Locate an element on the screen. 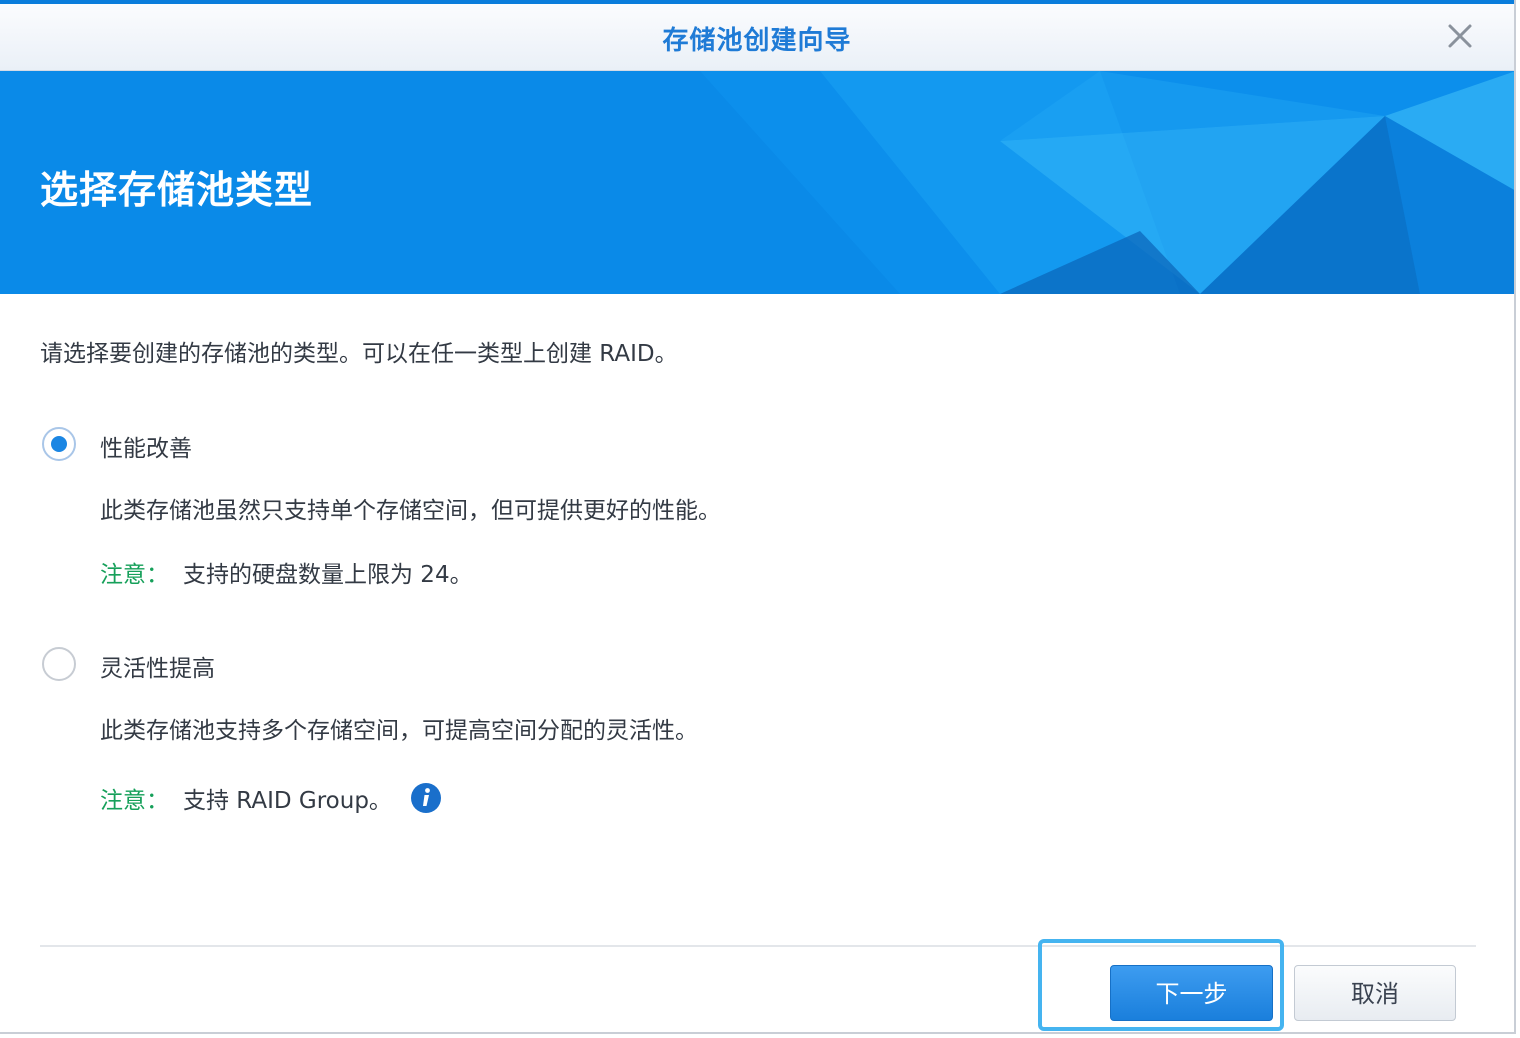  option-description: 此类存储池虽然只支持单个存储空间，但可提供更好的性能。 is located at coordinates (410, 511).